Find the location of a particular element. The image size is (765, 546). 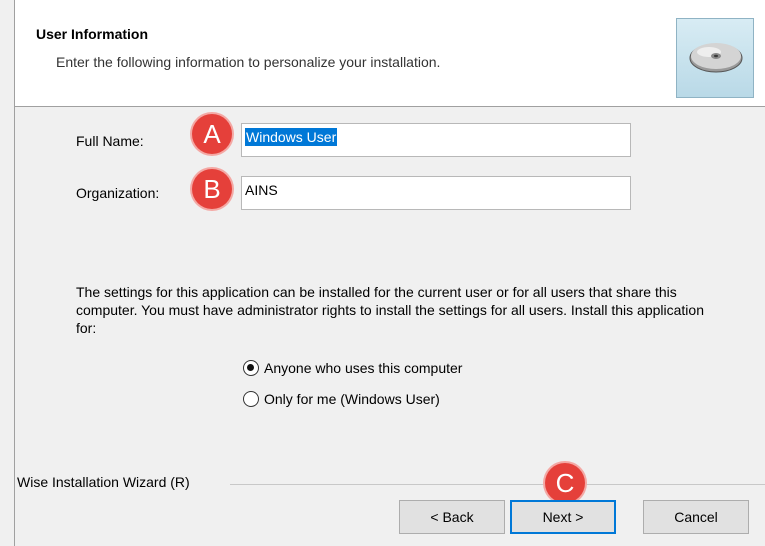

back-button: < Back is located at coordinates (452, 517).